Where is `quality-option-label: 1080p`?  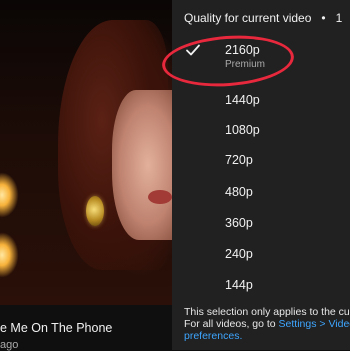
quality-option-label: 1080p is located at coordinates (242, 130).